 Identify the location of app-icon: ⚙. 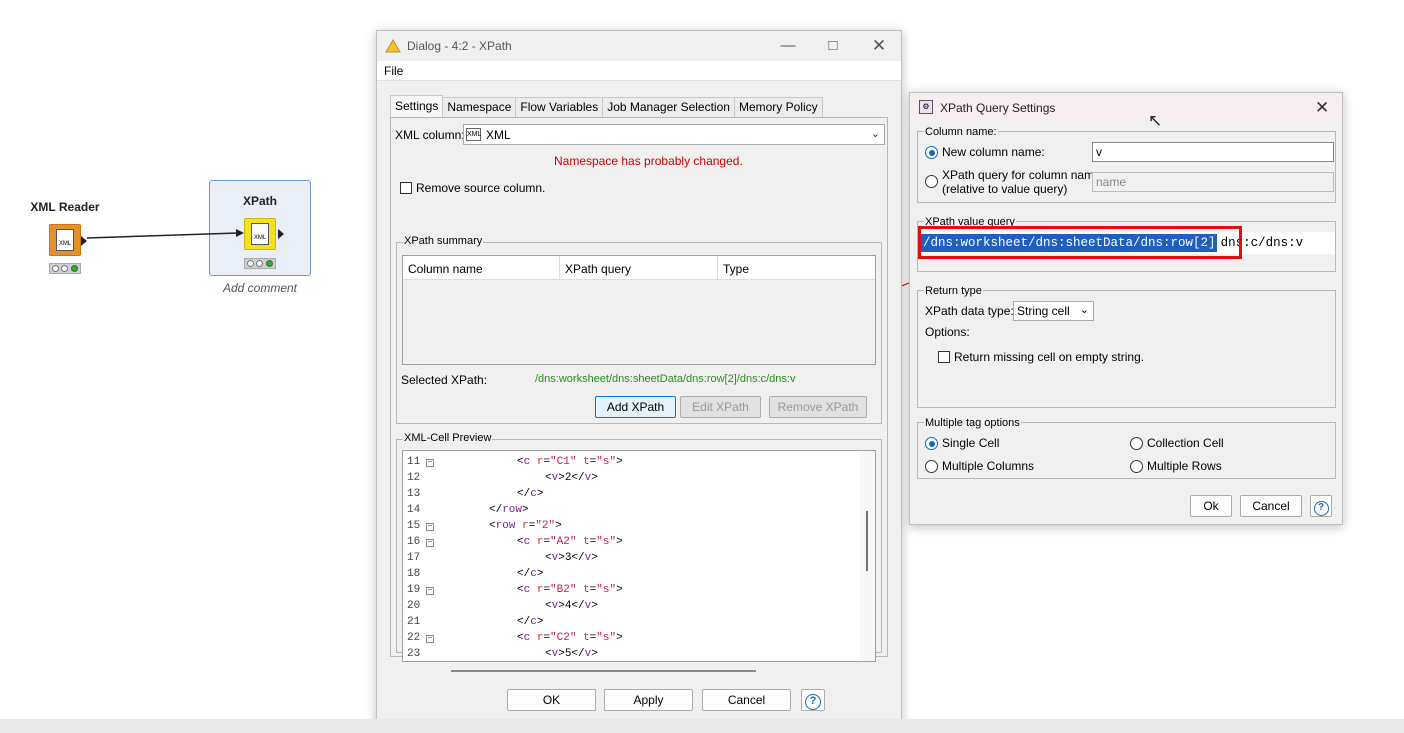
(926, 107).